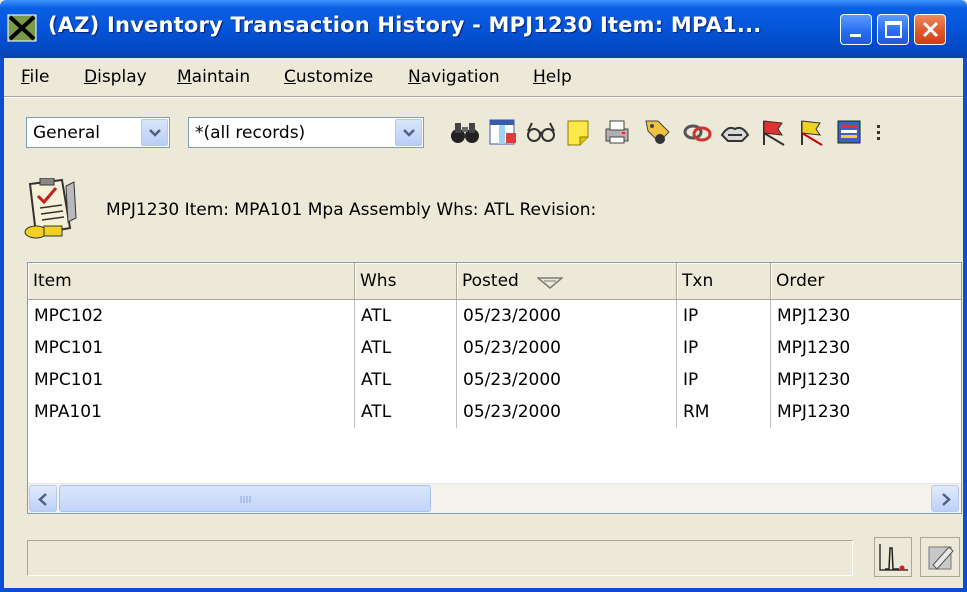 This screenshot has height=592, width=967. Describe the element at coordinates (866, 281) in the screenshot. I see `column-header-order: Order` at that location.